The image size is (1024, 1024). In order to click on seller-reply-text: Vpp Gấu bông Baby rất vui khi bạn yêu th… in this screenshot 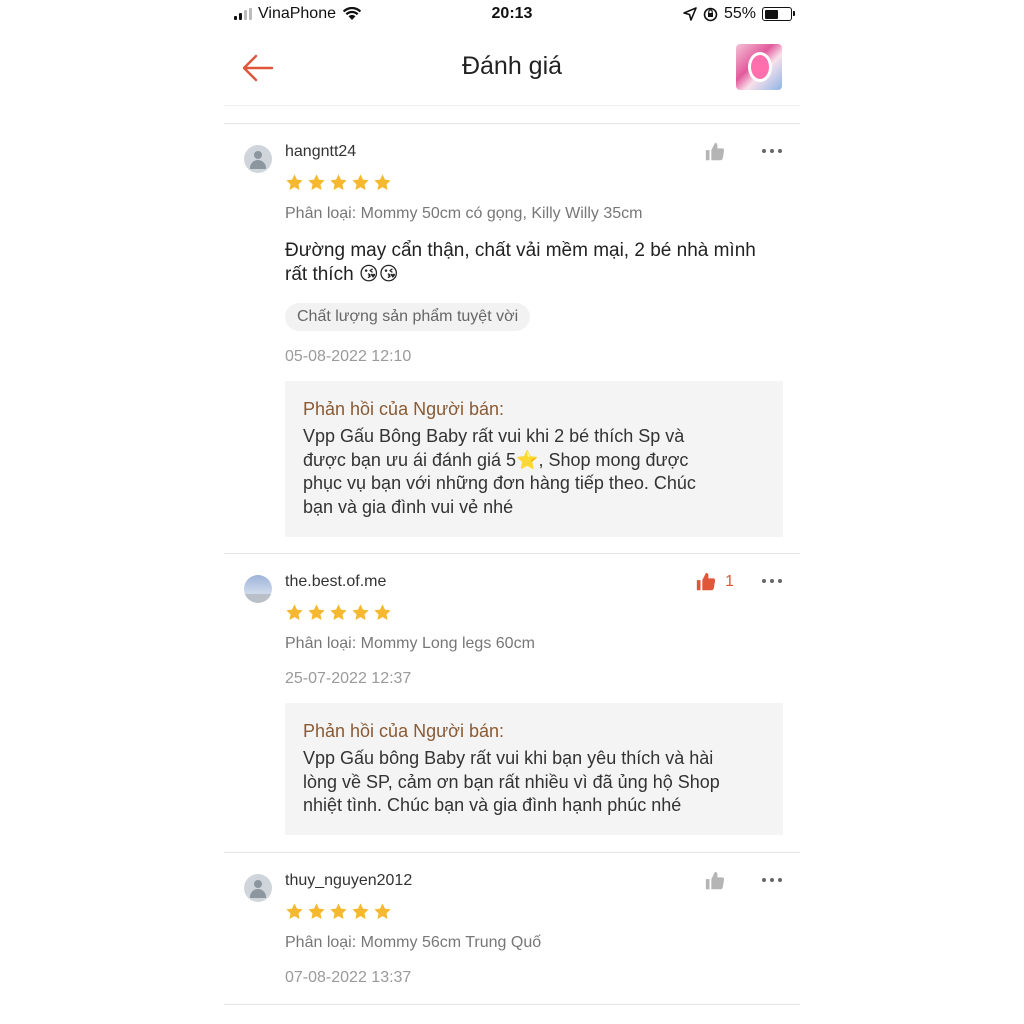, I will do `click(534, 782)`.